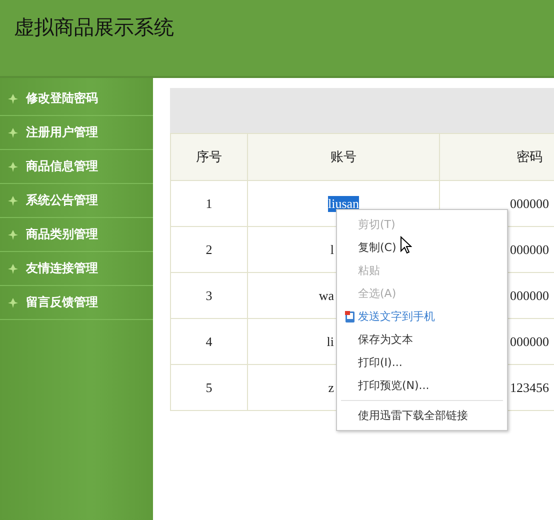  What do you see at coordinates (209, 157) in the screenshot?
I see `column-header: 序号` at bounding box center [209, 157].